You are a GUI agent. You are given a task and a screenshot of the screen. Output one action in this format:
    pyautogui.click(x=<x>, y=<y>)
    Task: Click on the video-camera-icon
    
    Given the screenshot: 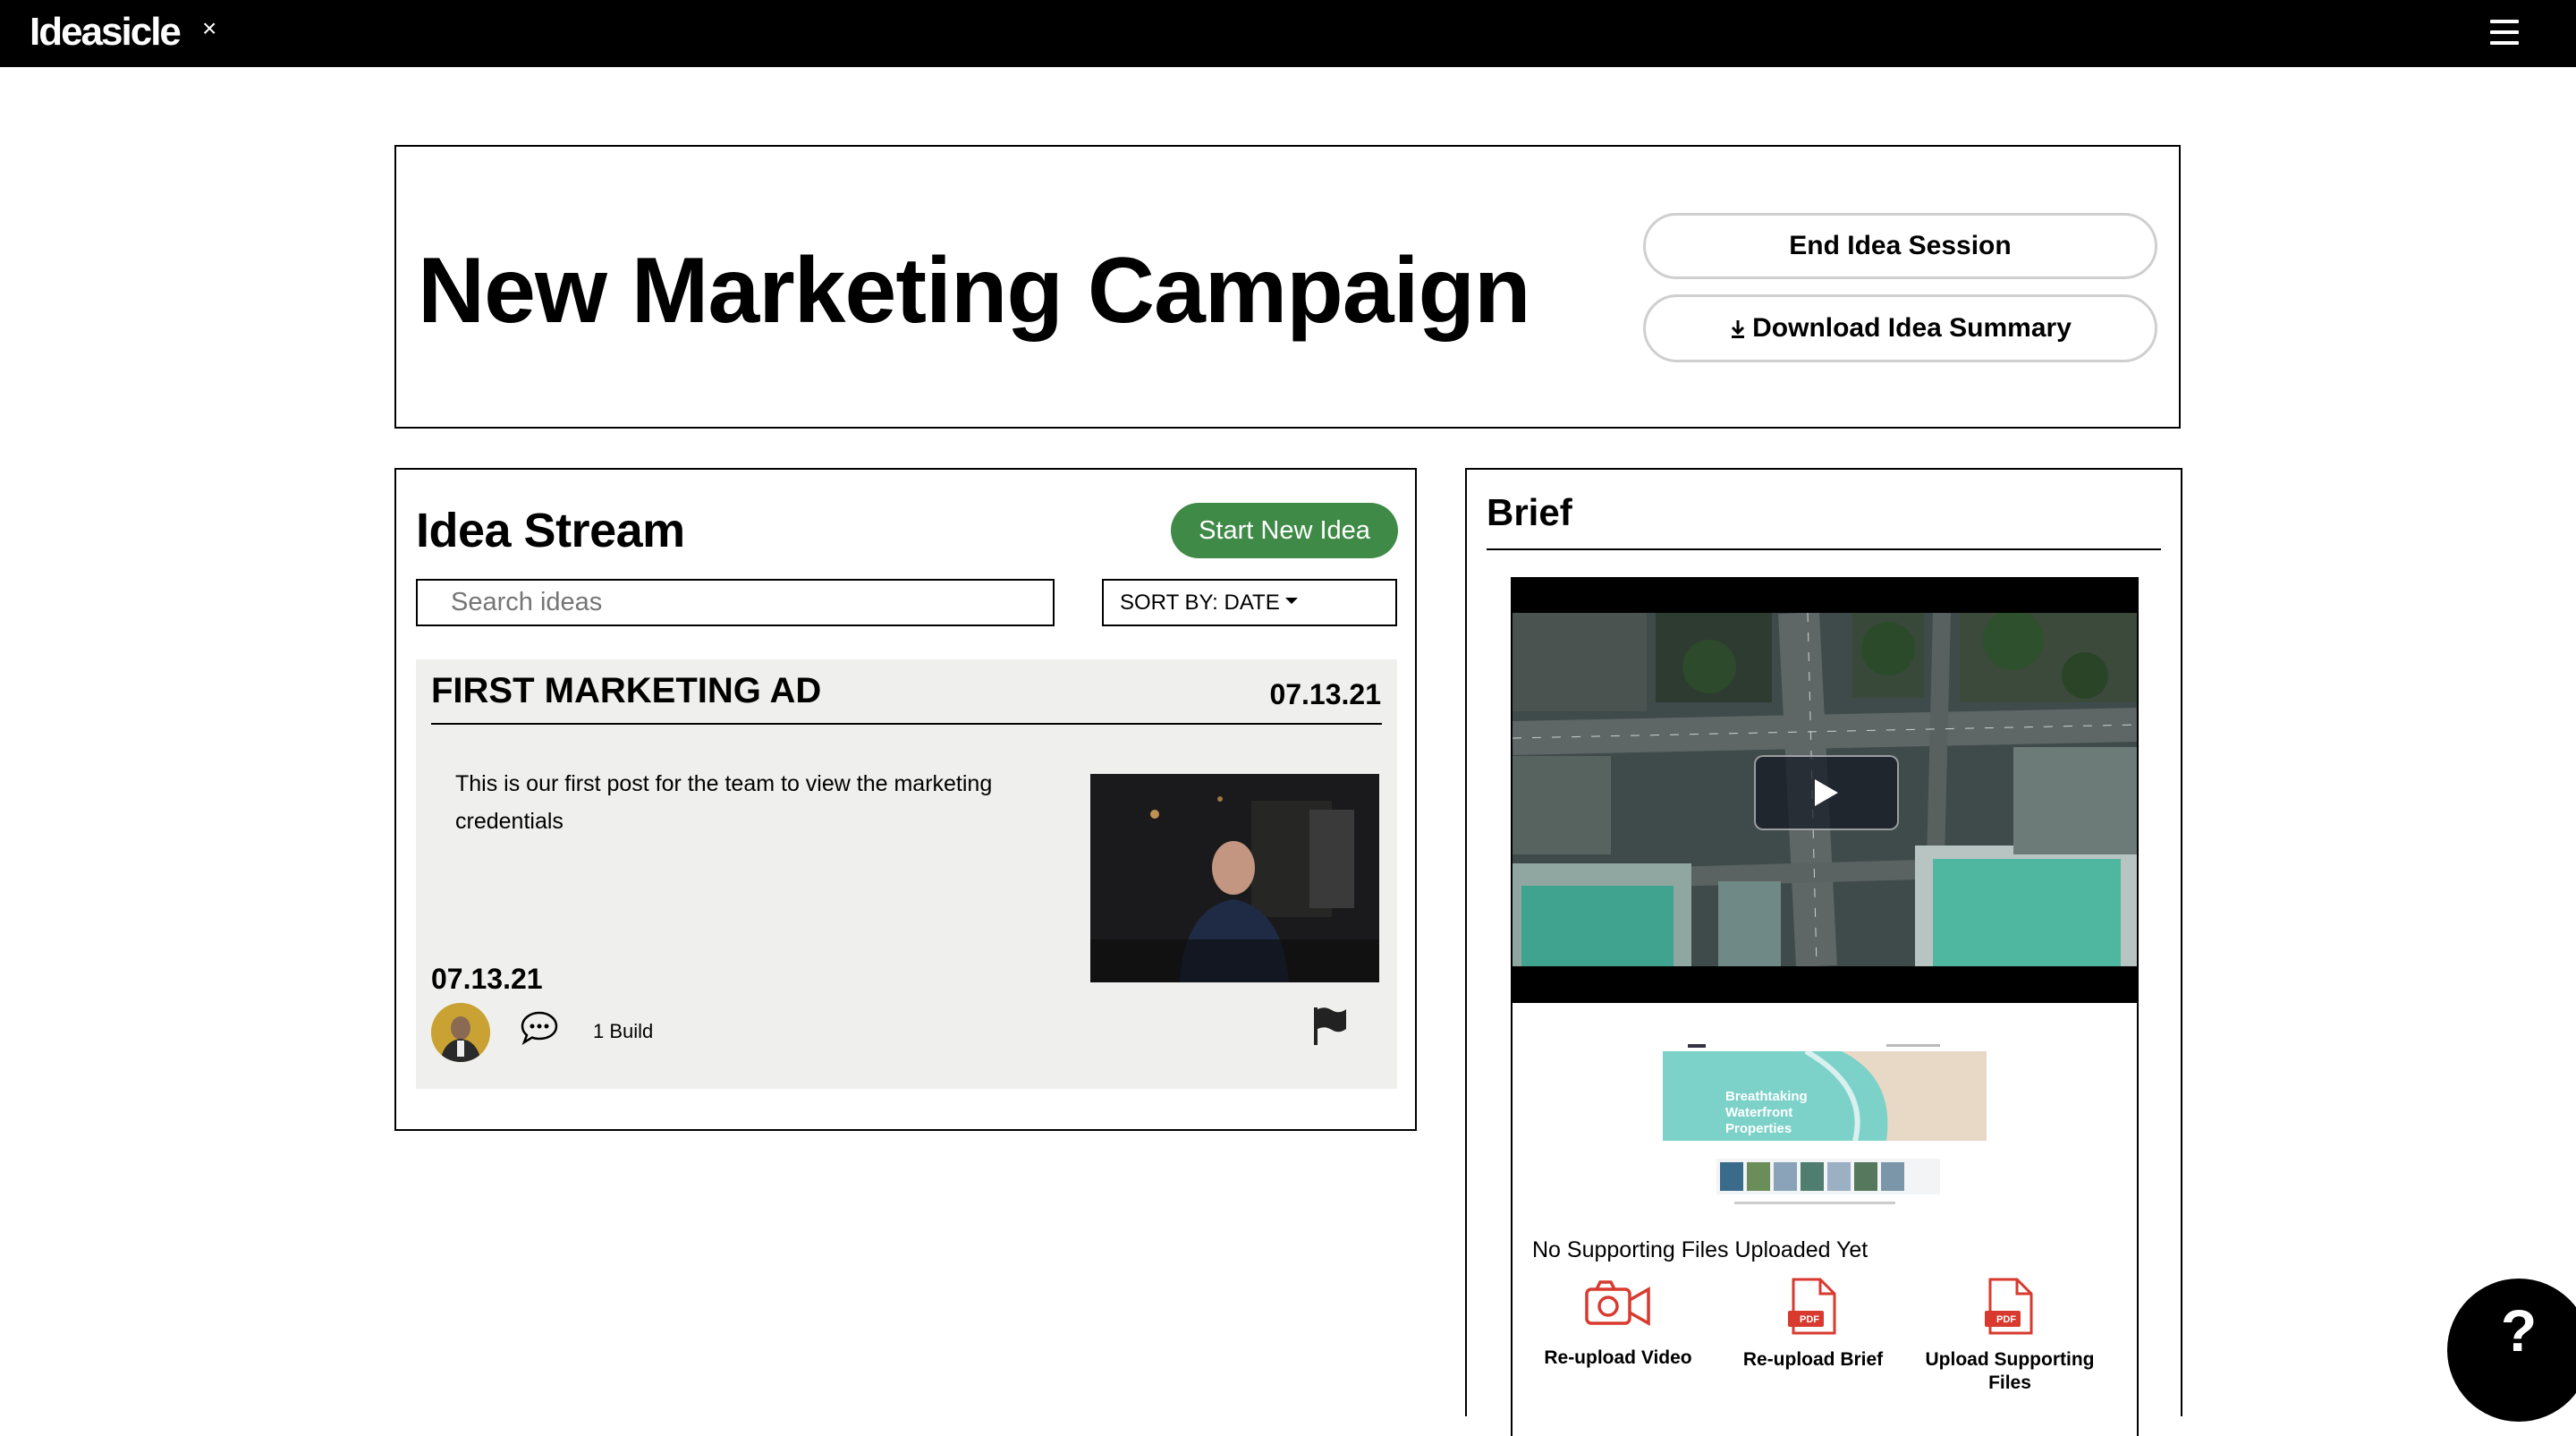 What is the action you would take?
    pyautogui.click(x=1617, y=1304)
    